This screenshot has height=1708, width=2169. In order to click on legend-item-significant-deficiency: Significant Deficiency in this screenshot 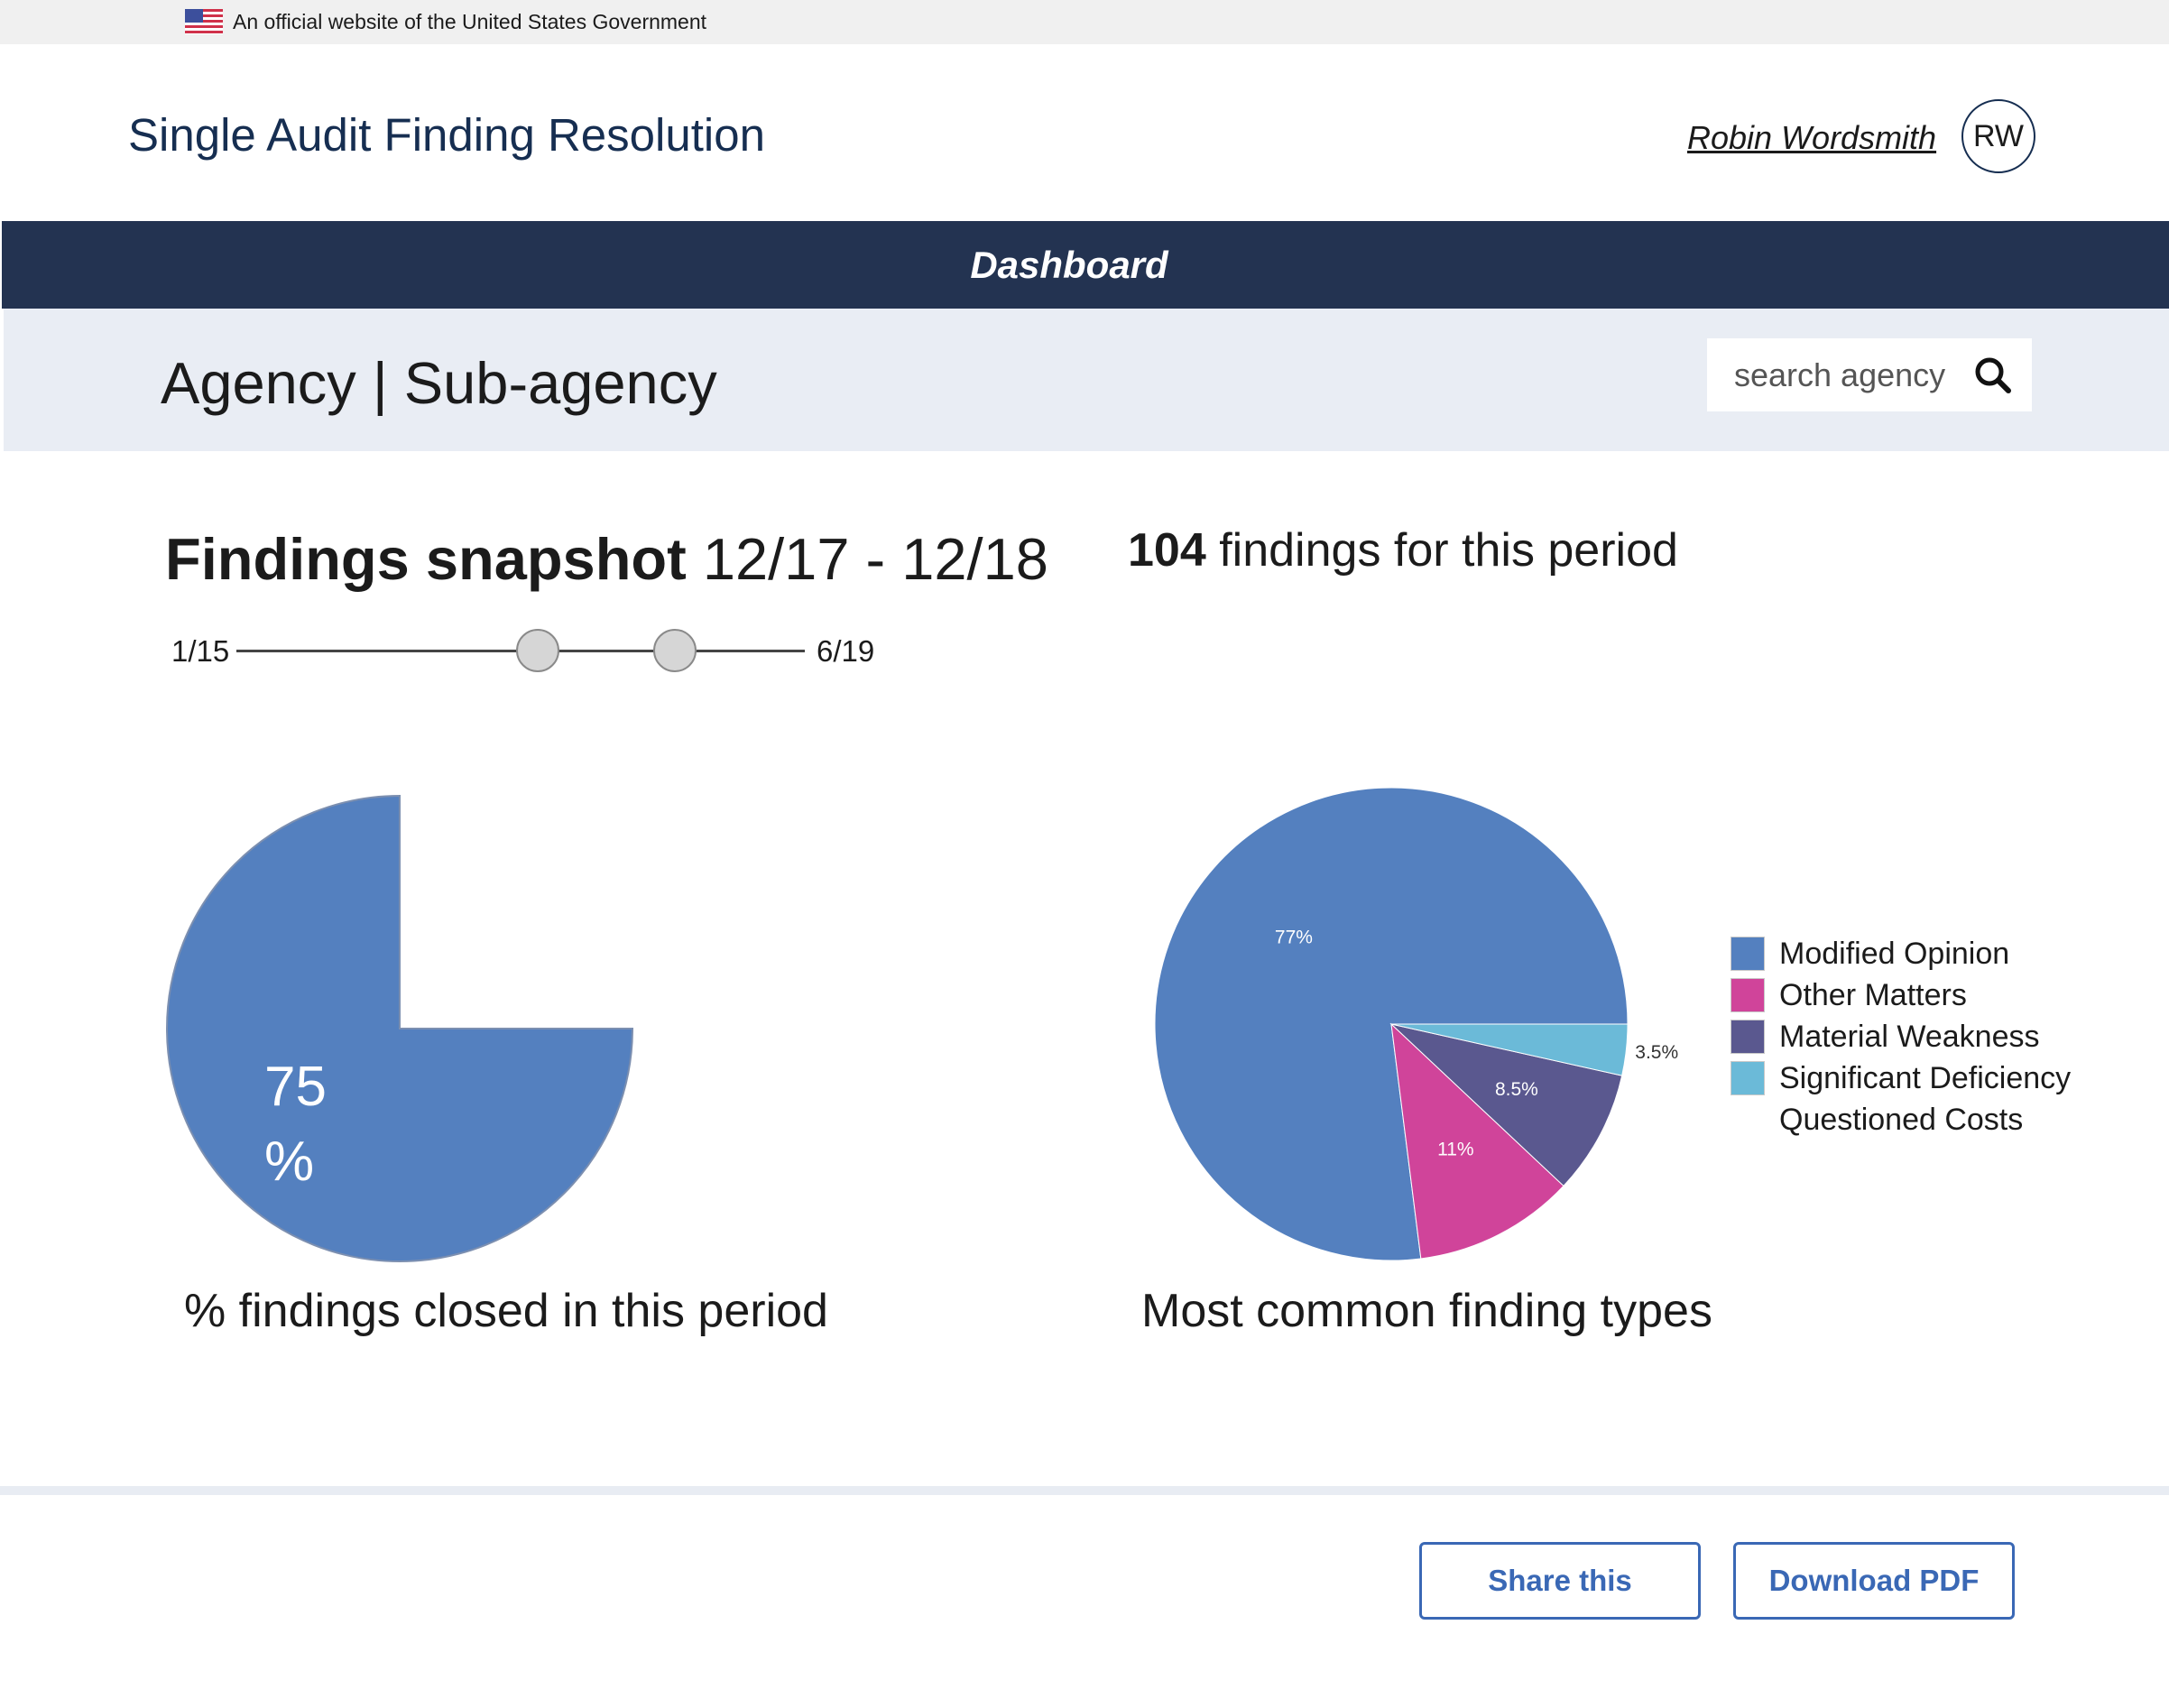, I will do `click(1901, 1078)`.